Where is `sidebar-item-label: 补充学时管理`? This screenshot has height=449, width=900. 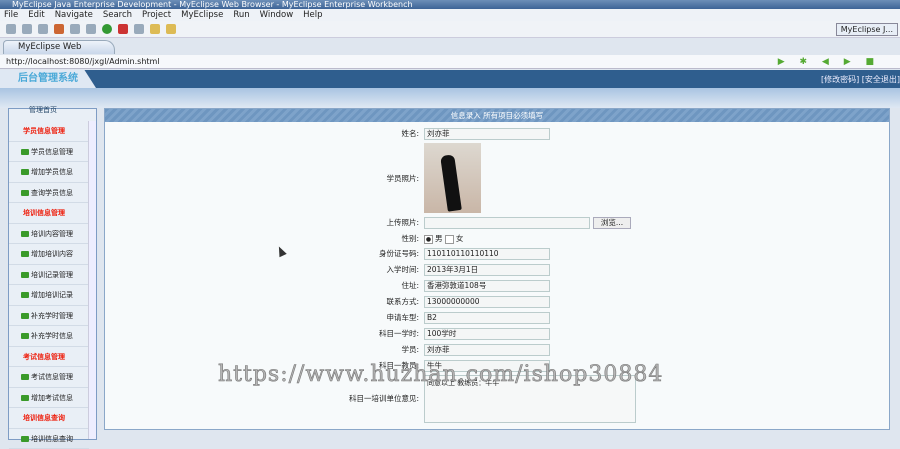 sidebar-item-label: 补充学时管理 is located at coordinates (52, 316).